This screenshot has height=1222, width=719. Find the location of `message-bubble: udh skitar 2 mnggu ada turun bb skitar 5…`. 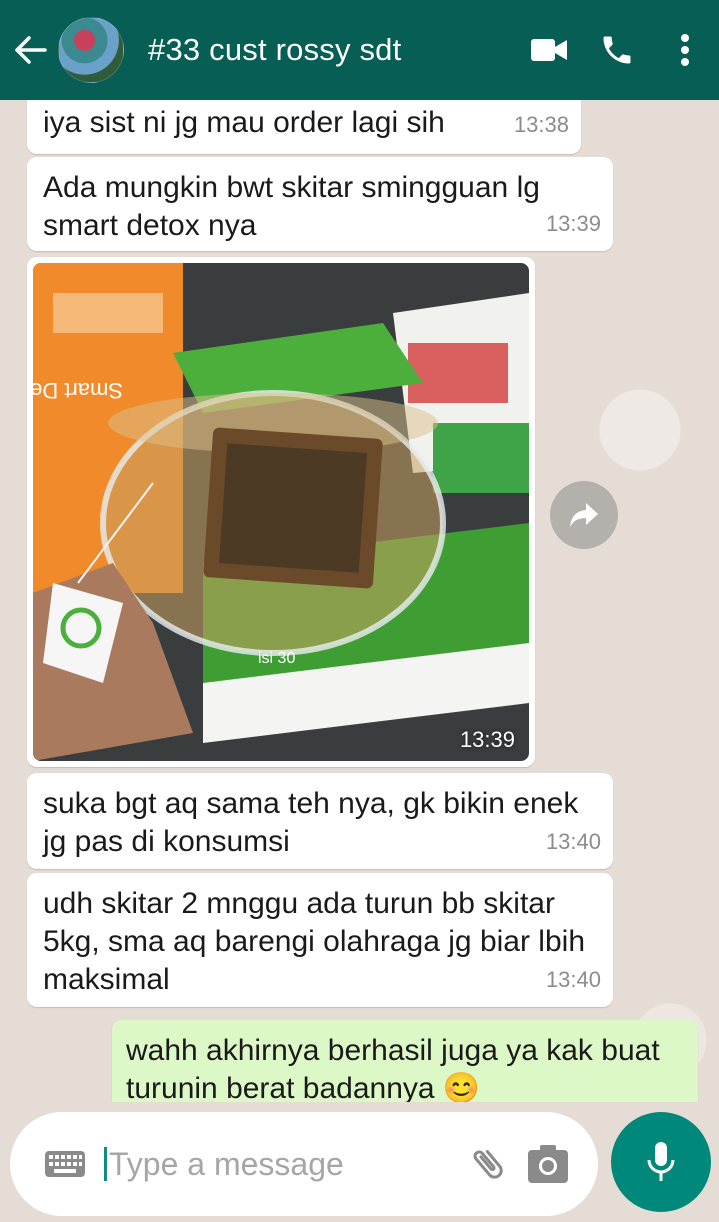

message-bubble: udh skitar 2 mnggu ada turun bb skitar 5… is located at coordinates (320, 940).